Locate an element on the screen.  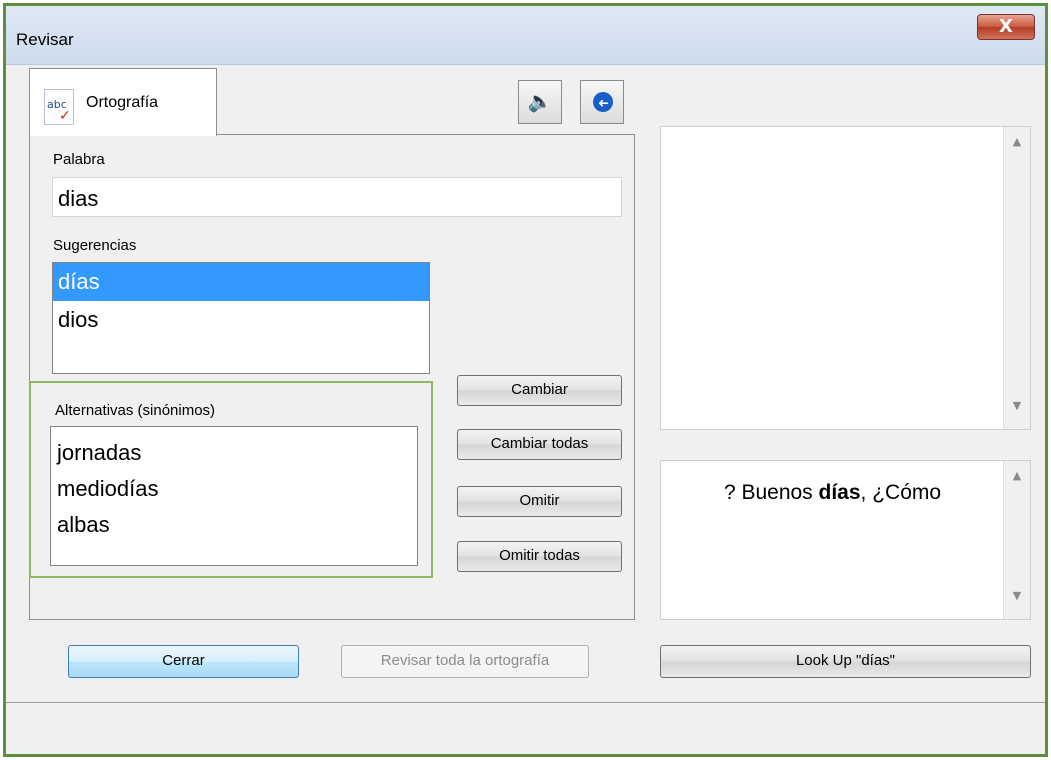
list-item: jornadas is located at coordinates (234, 453).